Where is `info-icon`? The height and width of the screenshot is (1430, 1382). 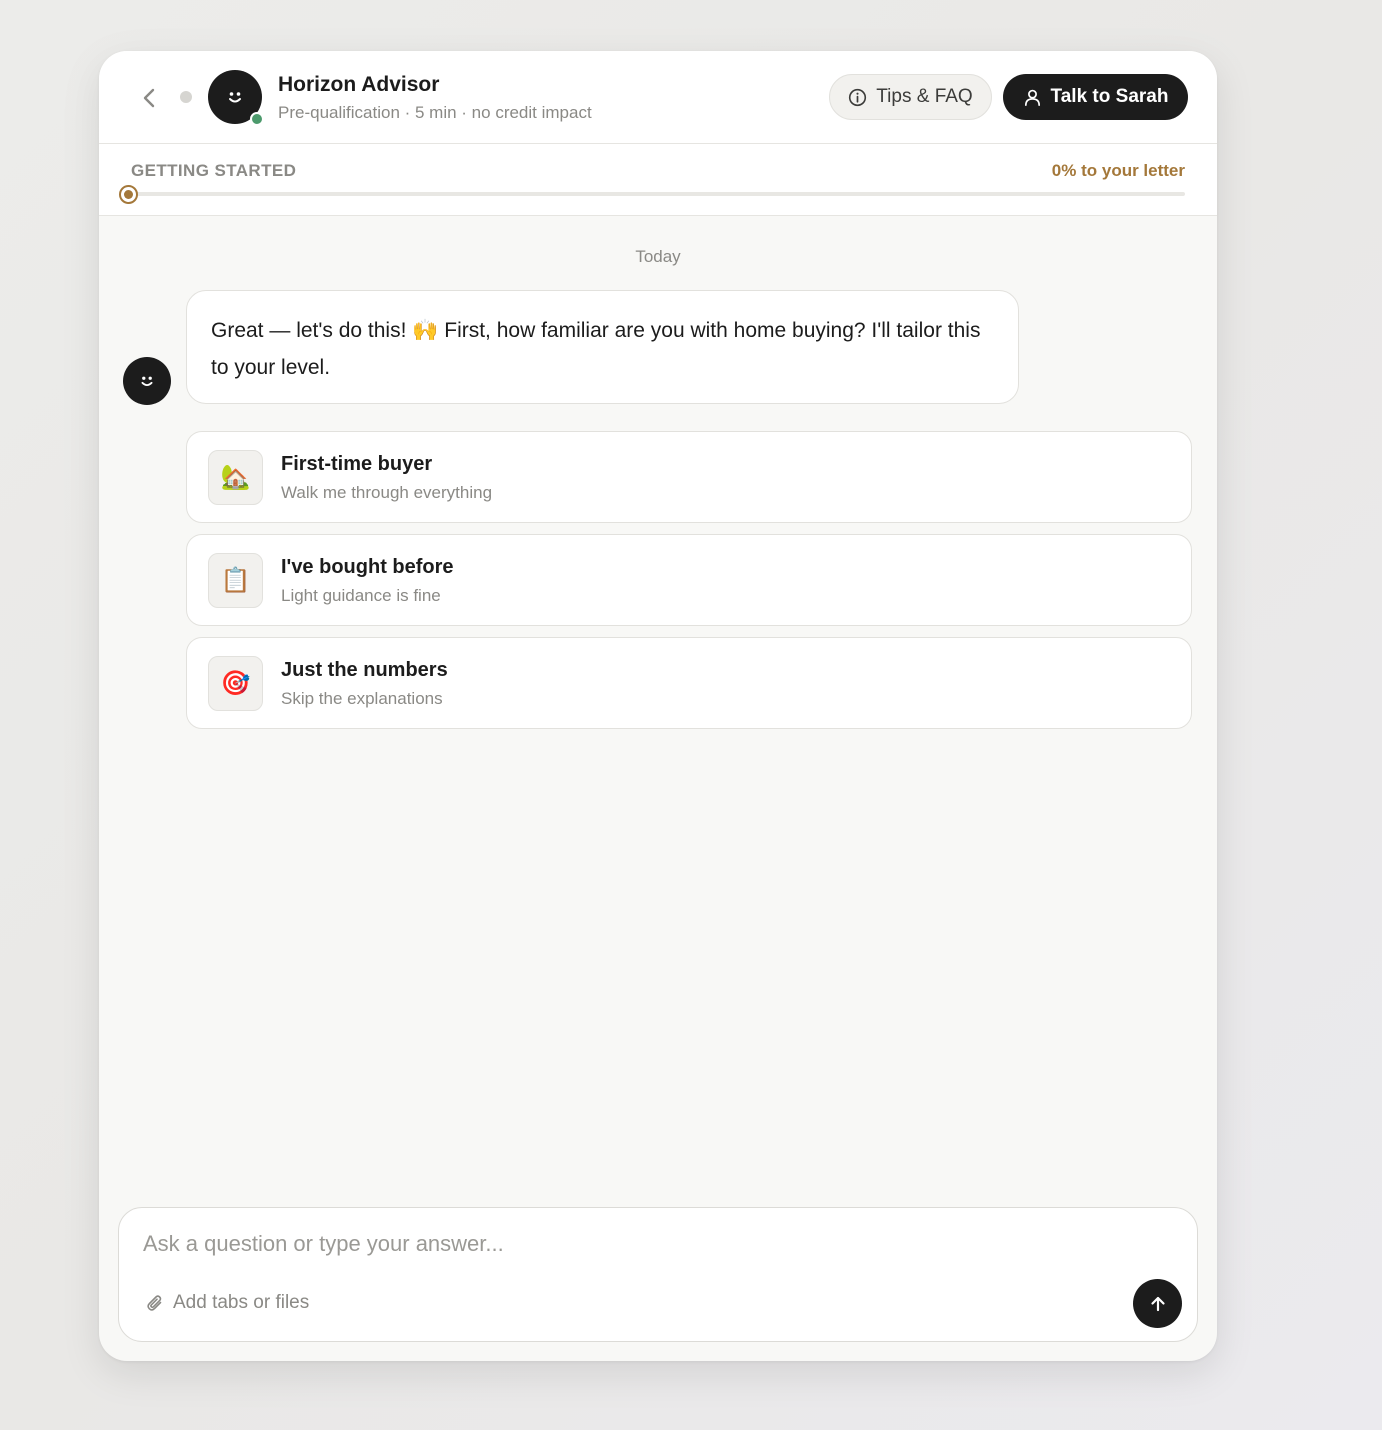 info-icon is located at coordinates (858, 97).